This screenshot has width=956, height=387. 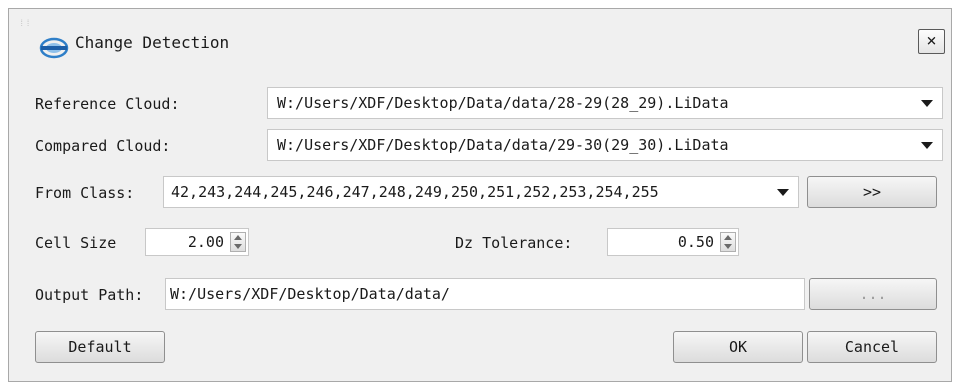 What do you see at coordinates (205, 242) in the screenshot?
I see `cell-size-value: 2.00` at bounding box center [205, 242].